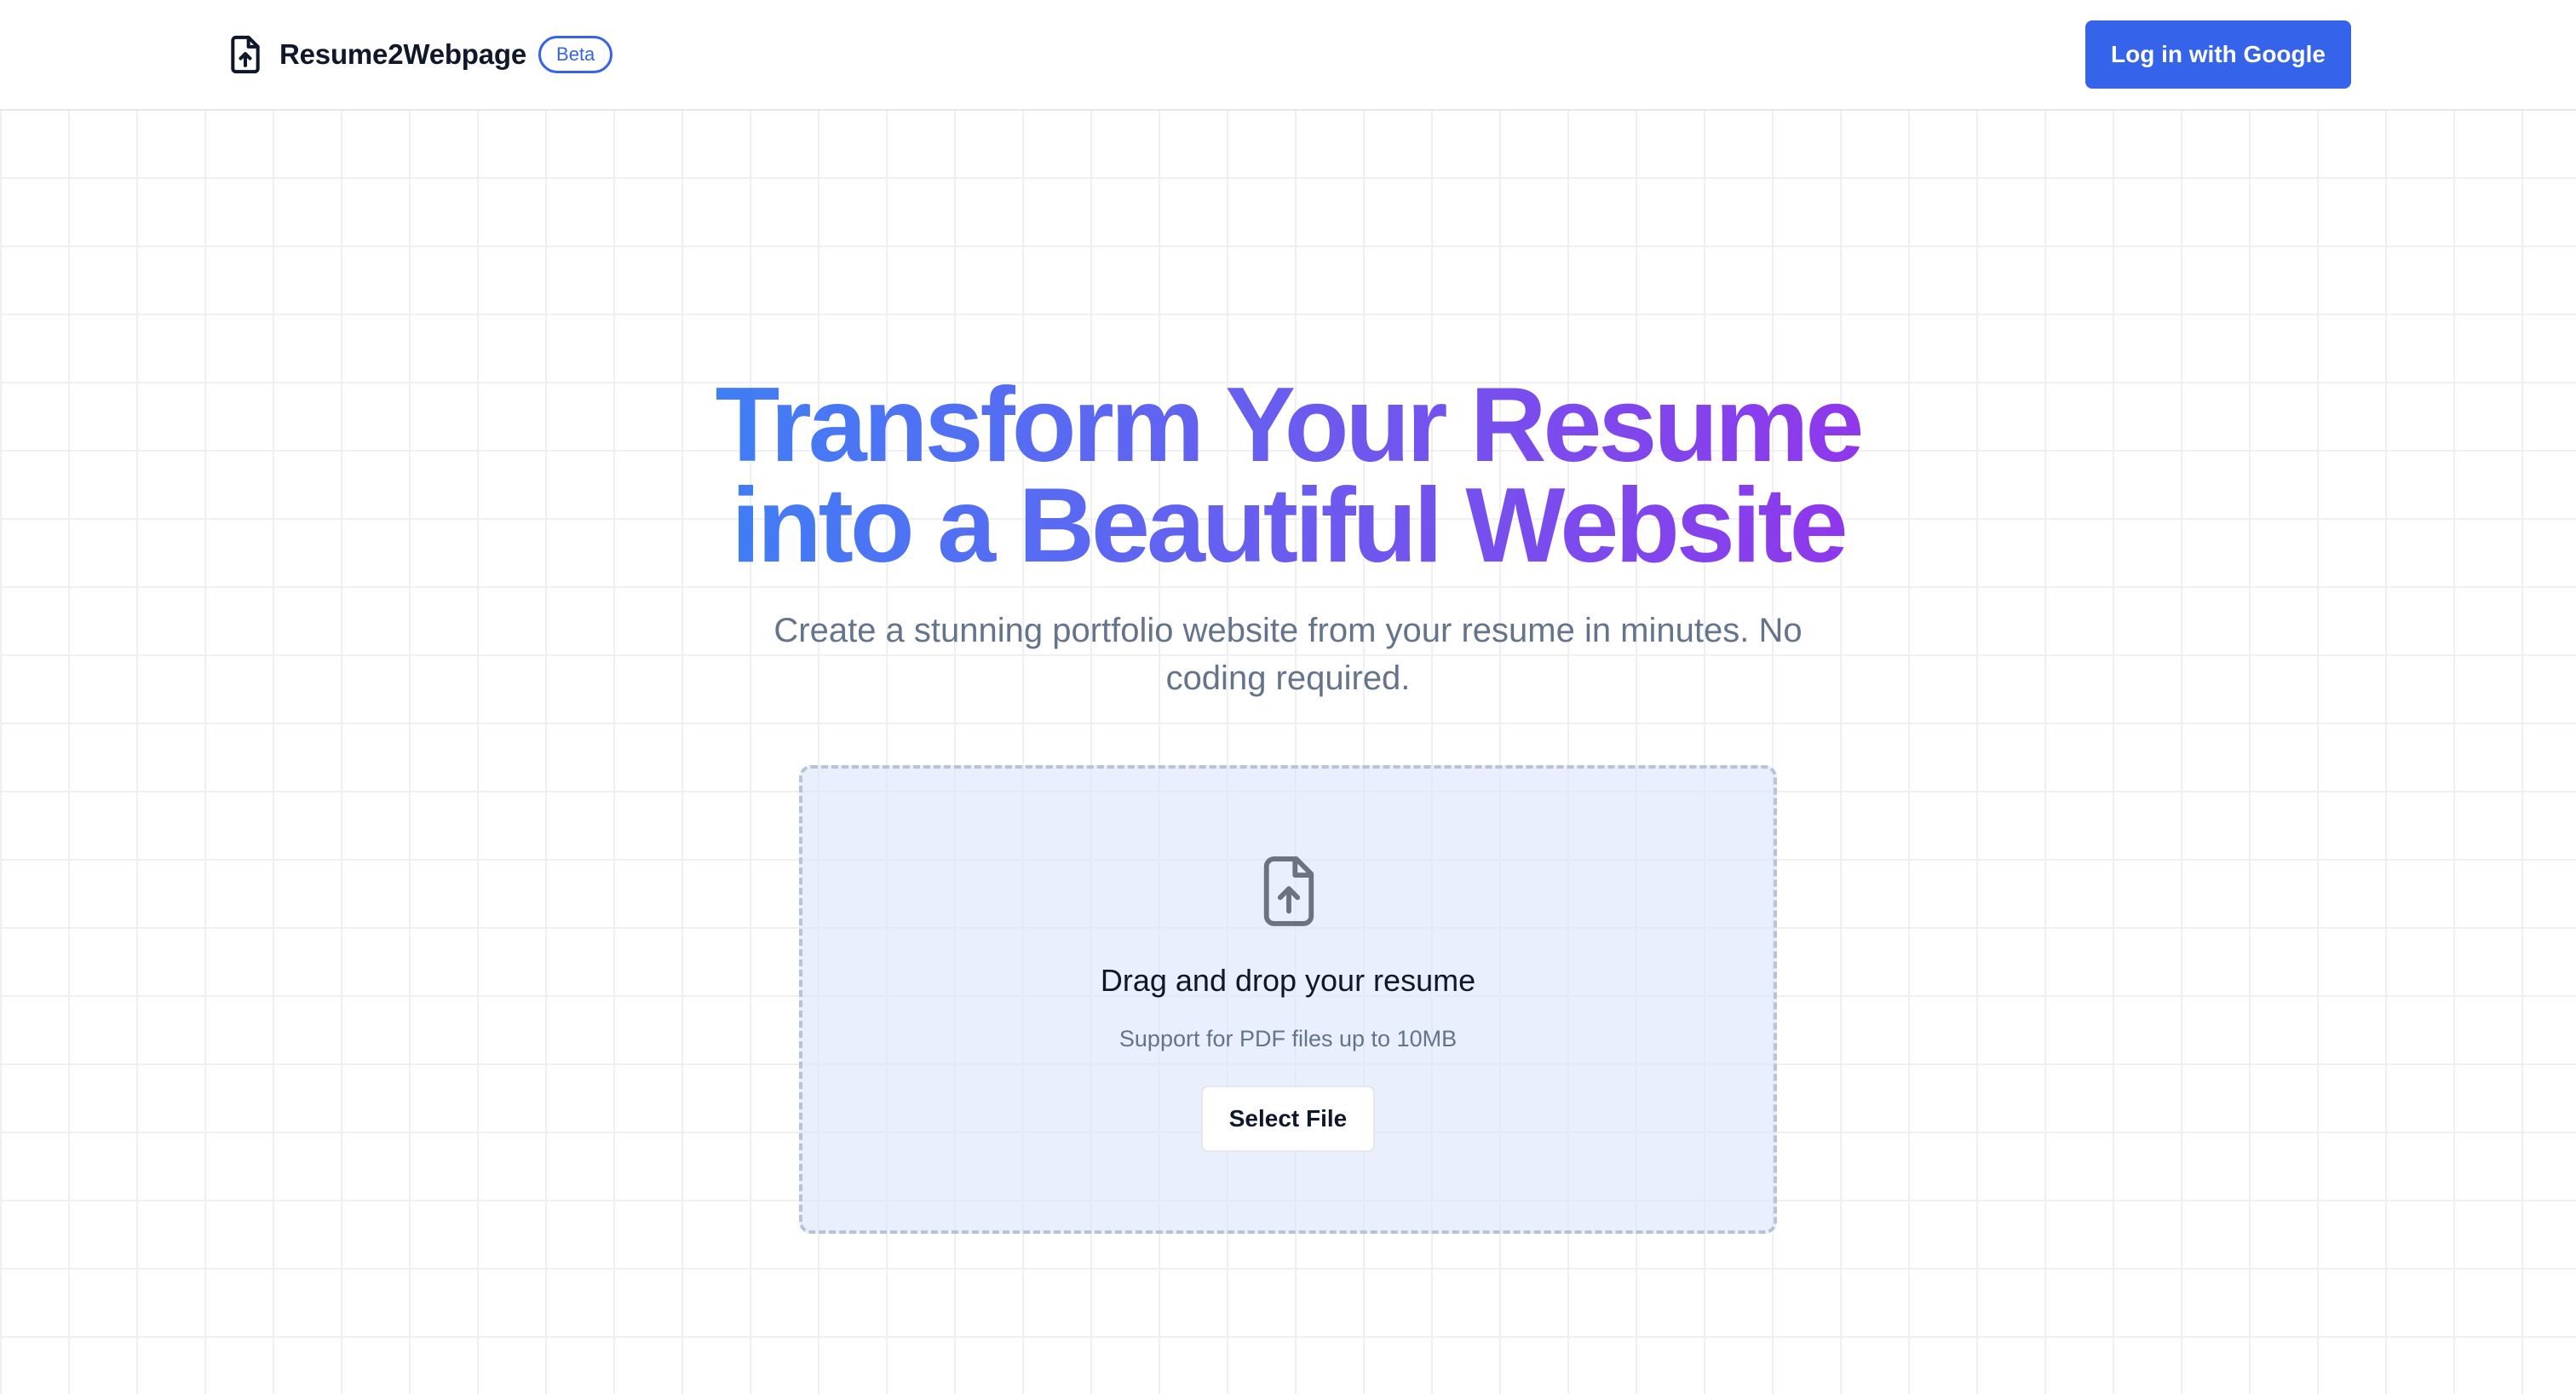 The image size is (2576, 1394). What do you see at coordinates (1288, 425) in the screenshot?
I see `hero-title-line-1: Transform Your Resume` at bounding box center [1288, 425].